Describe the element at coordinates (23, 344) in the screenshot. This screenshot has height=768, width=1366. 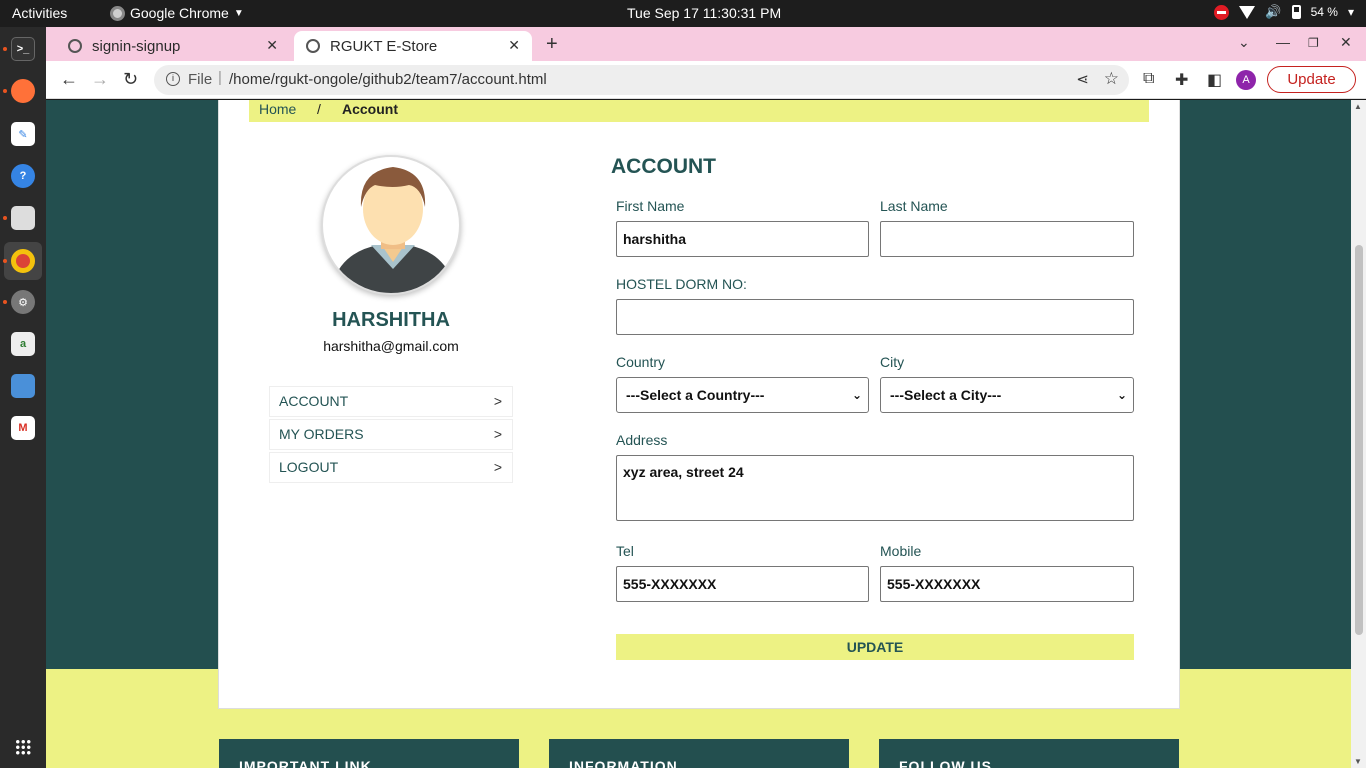
I see `software-store-icon: a` at that location.